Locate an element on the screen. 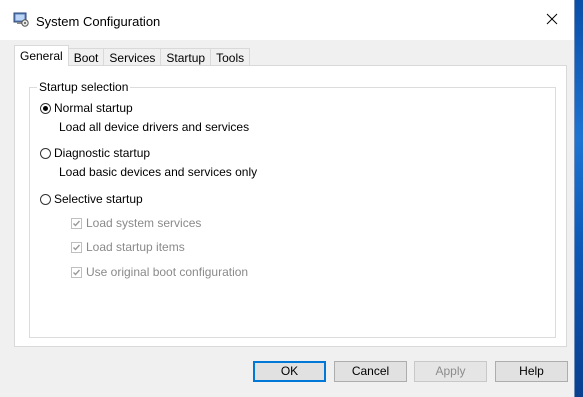 The image size is (583, 397). load-system-services-checkbox: Load system services is located at coordinates (136, 223).